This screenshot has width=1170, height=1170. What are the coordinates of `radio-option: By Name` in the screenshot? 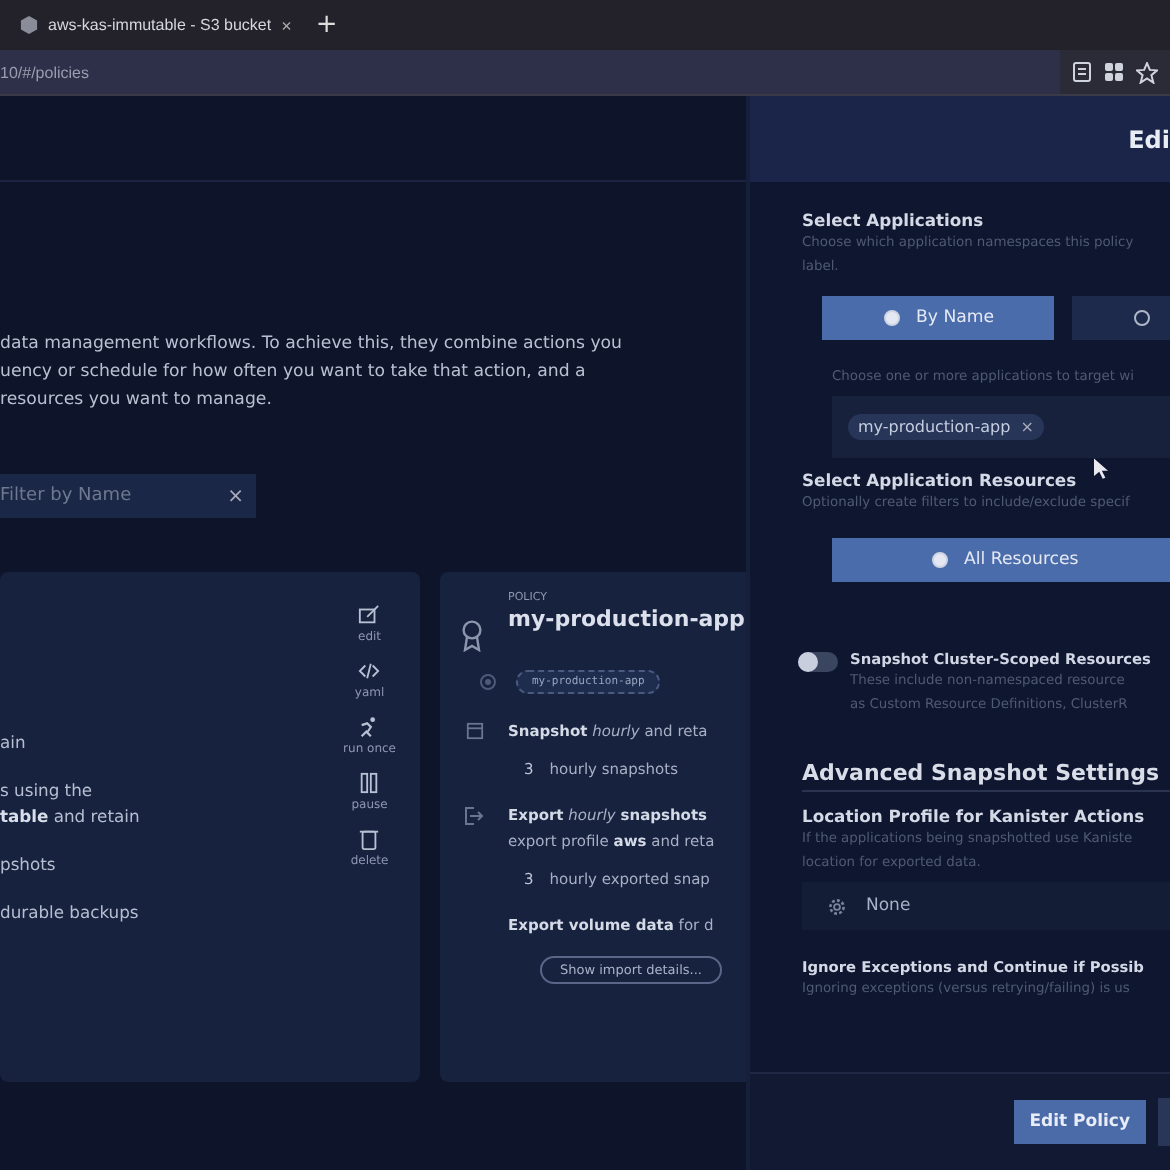 It's located at (938, 318).